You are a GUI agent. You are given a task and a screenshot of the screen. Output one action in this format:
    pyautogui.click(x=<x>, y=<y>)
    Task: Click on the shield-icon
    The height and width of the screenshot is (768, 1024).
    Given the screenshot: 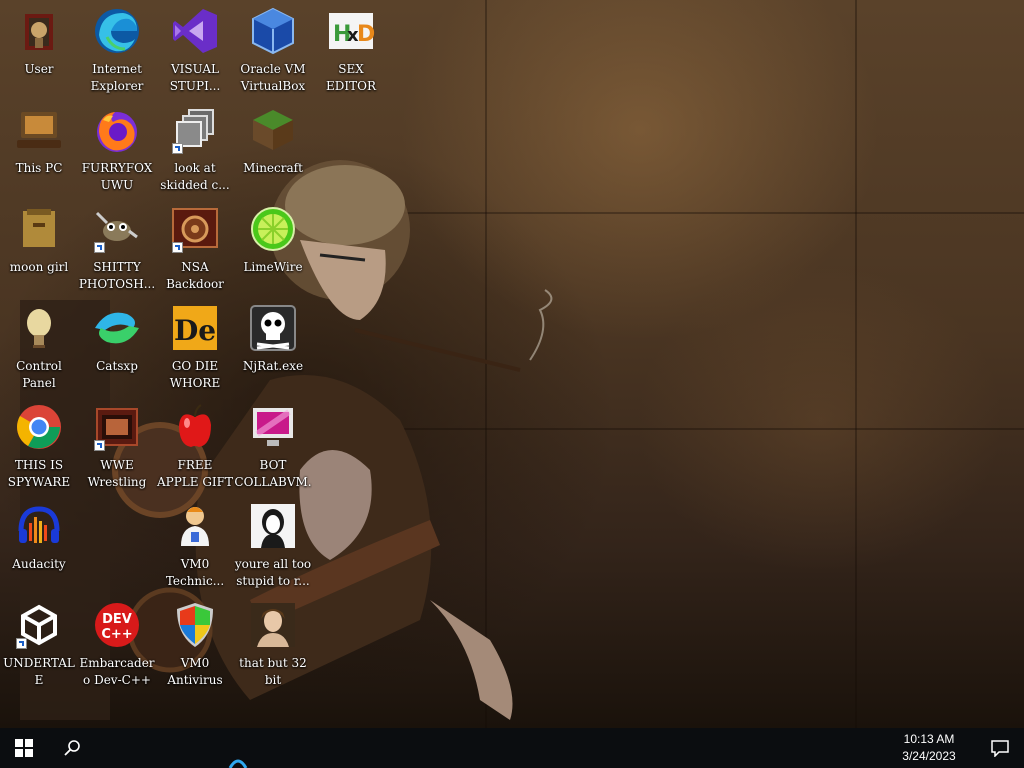 What is the action you would take?
    pyautogui.click(x=195, y=625)
    